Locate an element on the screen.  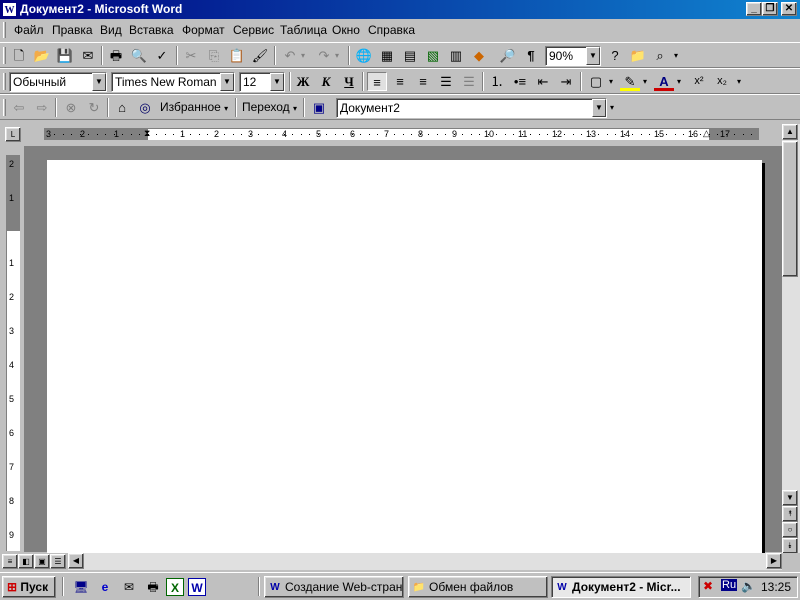
excel-icon: X is located at coordinates (175, 587).